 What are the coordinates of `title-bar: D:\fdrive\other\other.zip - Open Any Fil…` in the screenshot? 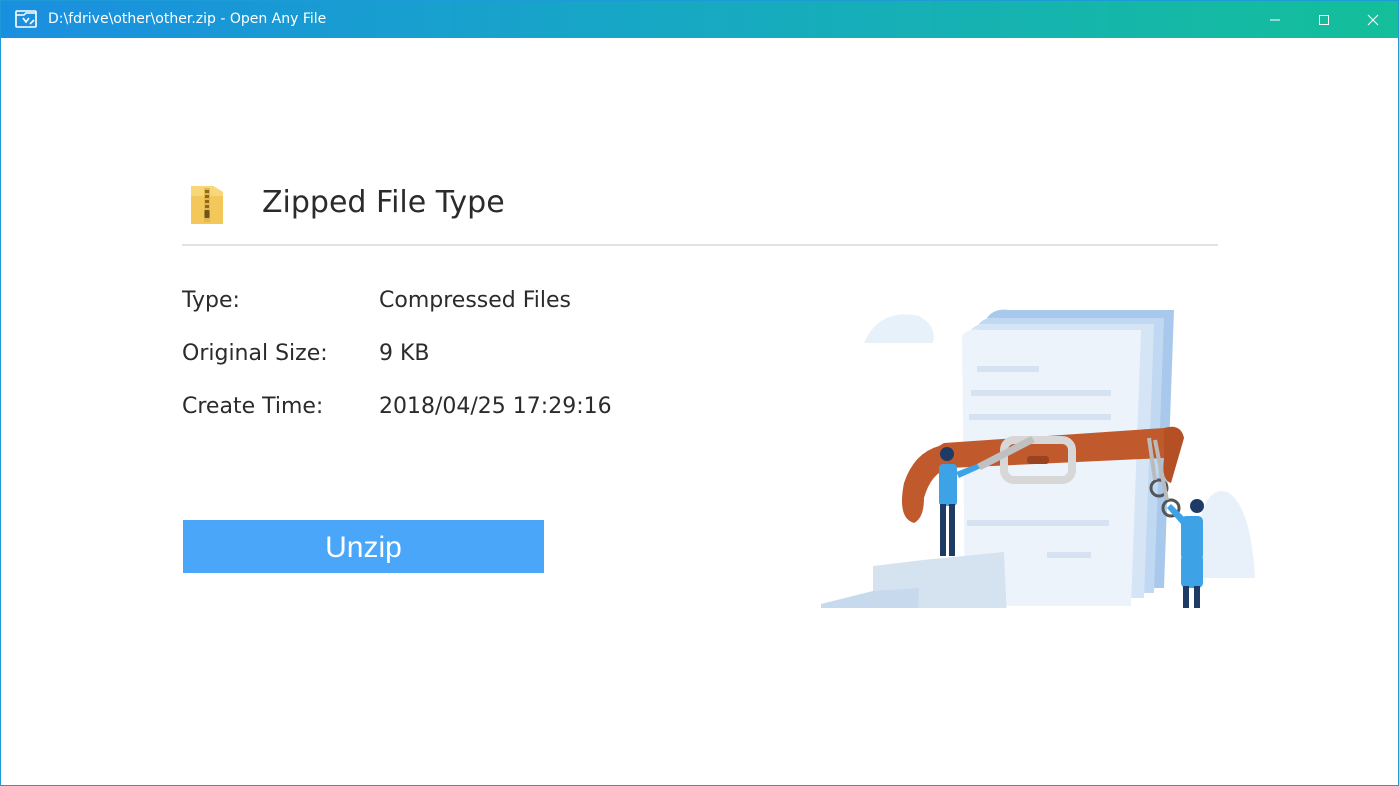 It's located at (699, 19).